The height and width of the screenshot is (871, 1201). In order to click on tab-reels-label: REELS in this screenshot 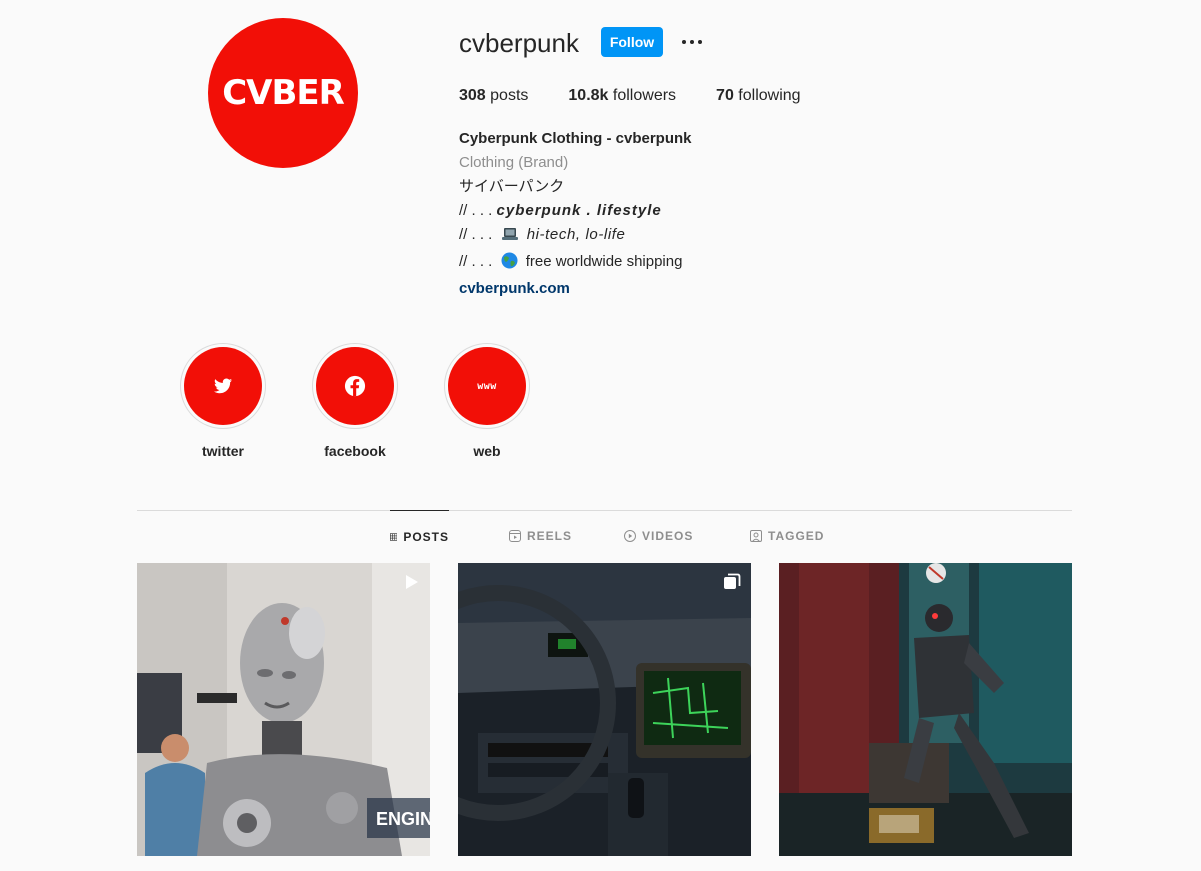, I will do `click(550, 536)`.